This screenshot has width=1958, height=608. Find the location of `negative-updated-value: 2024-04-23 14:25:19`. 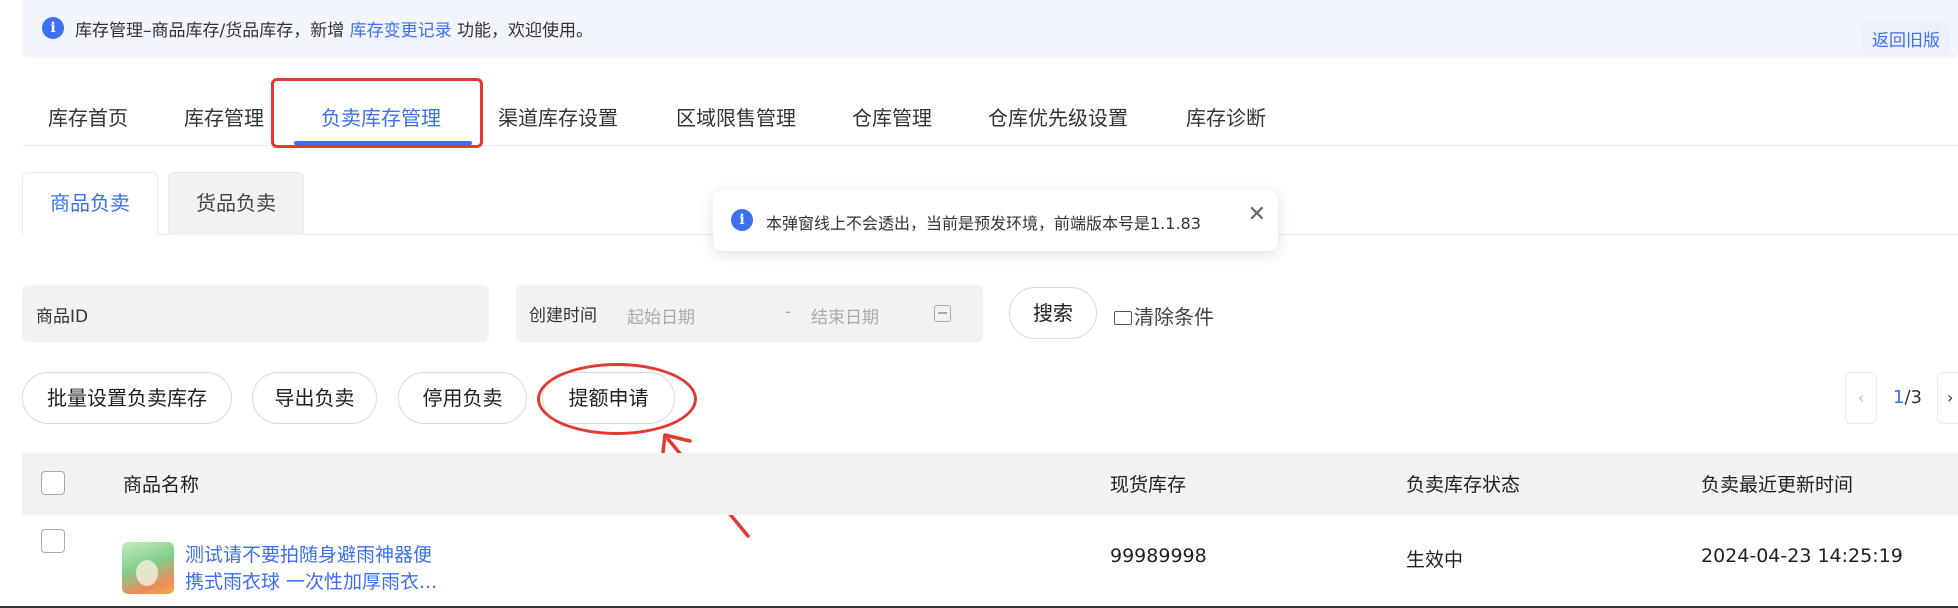

negative-updated-value: 2024-04-23 14:25:19 is located at coordinates (1802, 556).